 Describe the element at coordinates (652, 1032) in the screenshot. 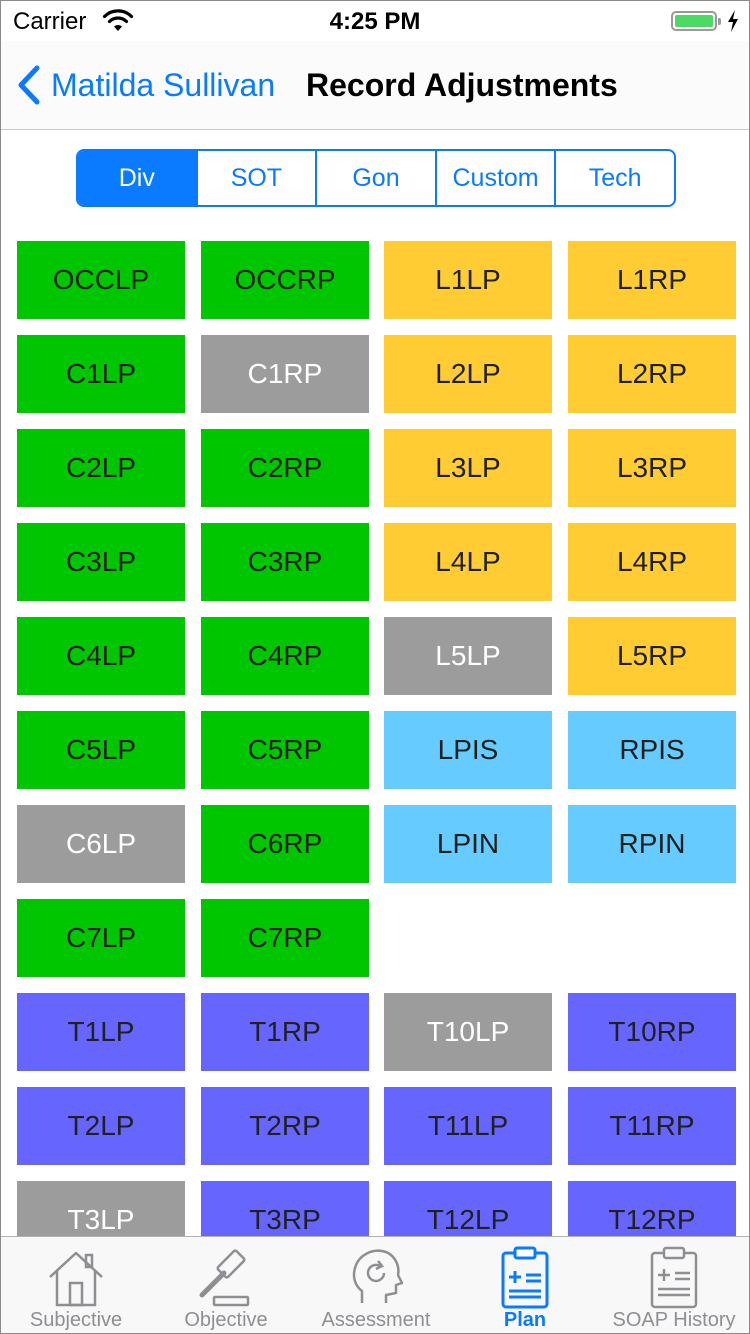

I see `adjustment-tile-t10rp: T10RP` at that location.